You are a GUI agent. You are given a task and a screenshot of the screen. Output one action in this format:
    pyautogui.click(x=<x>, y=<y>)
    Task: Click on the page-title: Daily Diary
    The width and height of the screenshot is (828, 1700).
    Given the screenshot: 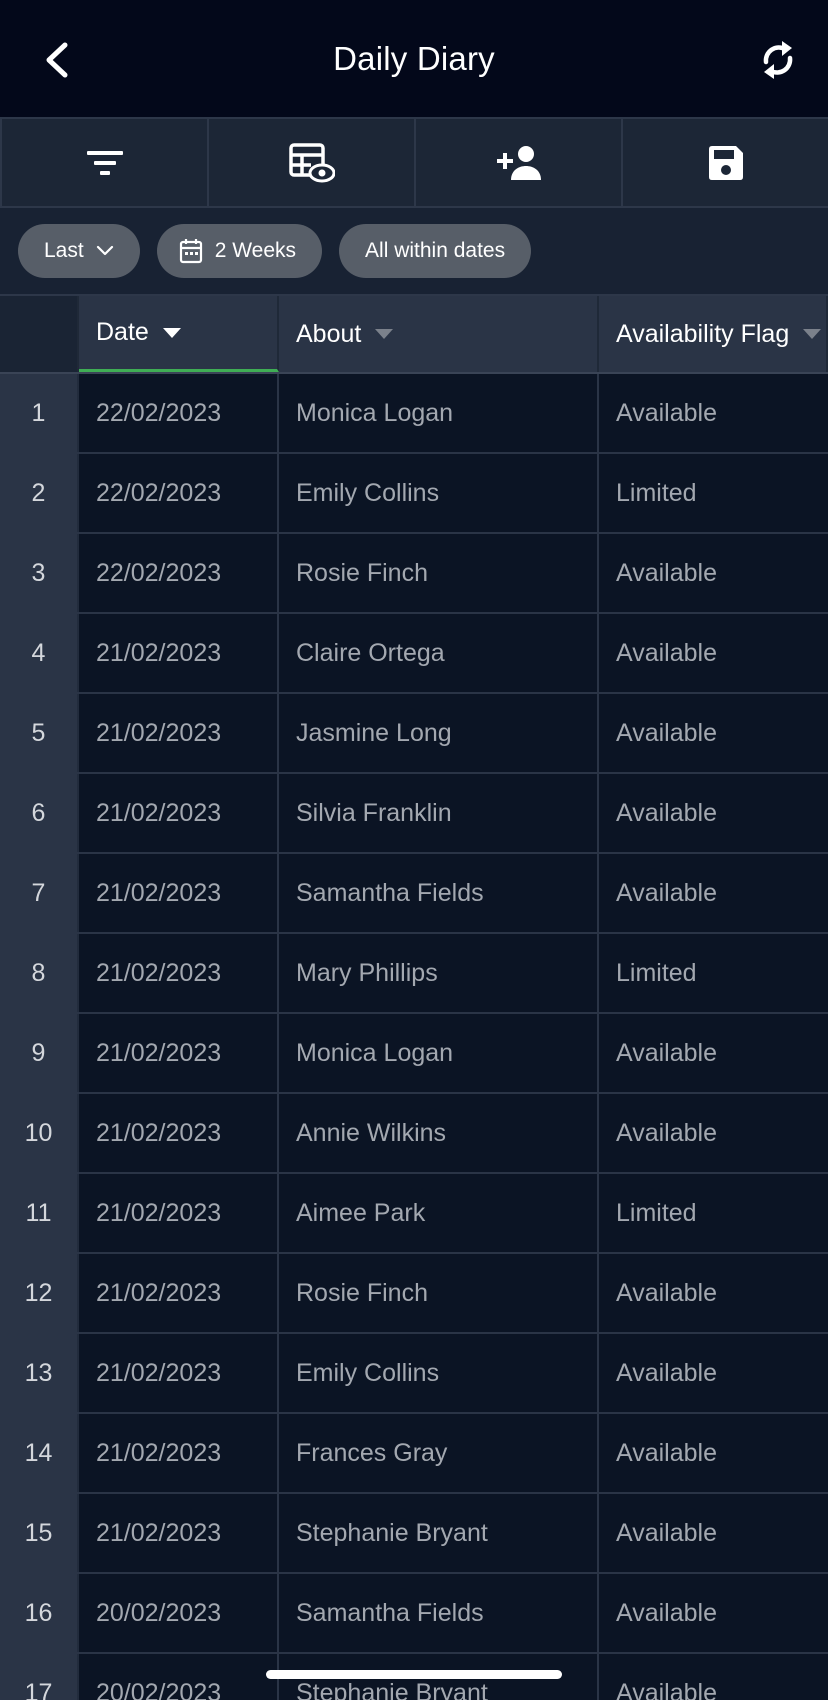 What is the action you would take?
    pyautogui.click(x=414, y=58)
    